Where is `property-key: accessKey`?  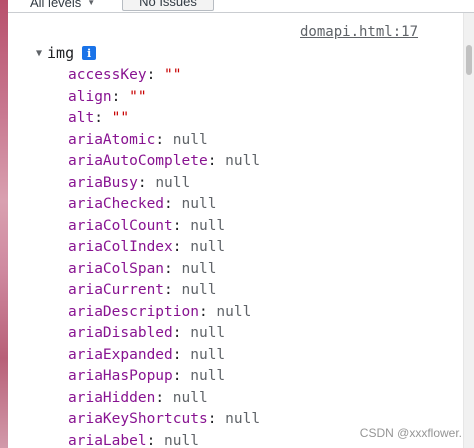
property-key: accessKey is located at coordinates (107, 75).